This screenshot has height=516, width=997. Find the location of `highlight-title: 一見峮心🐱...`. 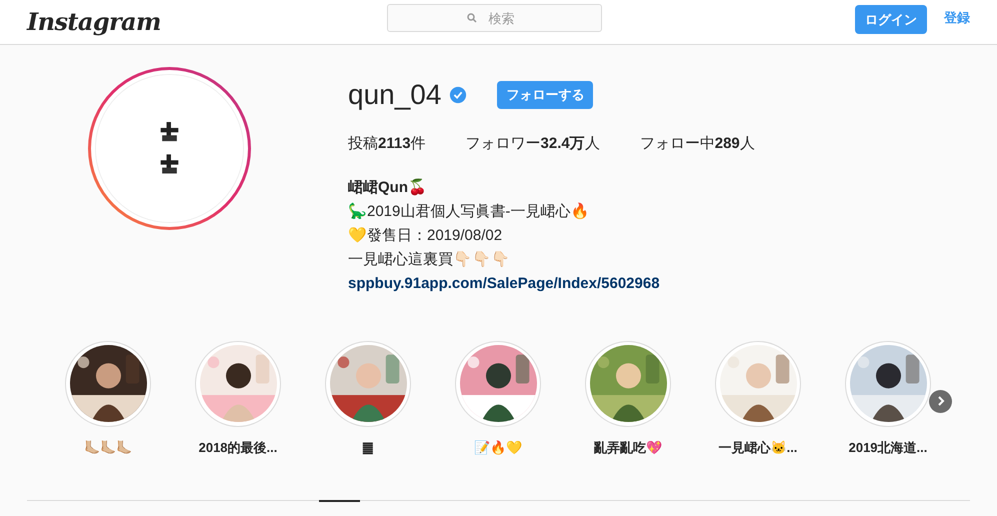

highlight-title: 一見峮心🐱... is located at coordinates (758, 447).